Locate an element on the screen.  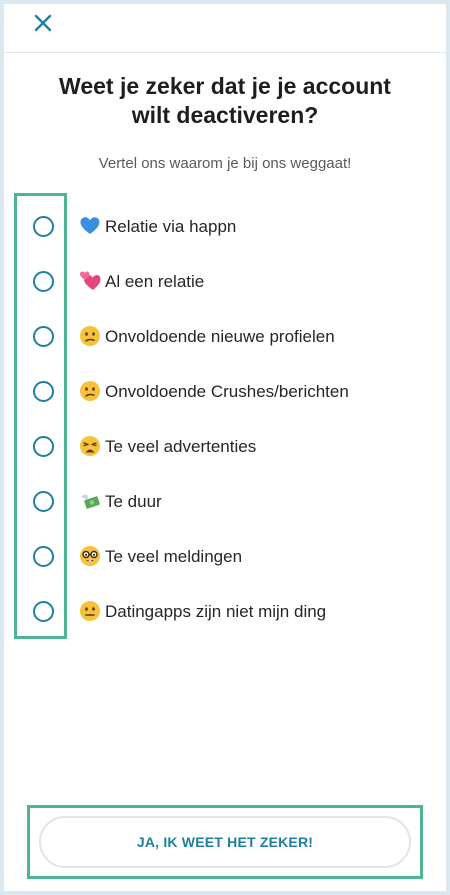
reason-option-onvoldoende-crushes: Onvoldoende Crushes/berichten is located at coordinates (225, 391).